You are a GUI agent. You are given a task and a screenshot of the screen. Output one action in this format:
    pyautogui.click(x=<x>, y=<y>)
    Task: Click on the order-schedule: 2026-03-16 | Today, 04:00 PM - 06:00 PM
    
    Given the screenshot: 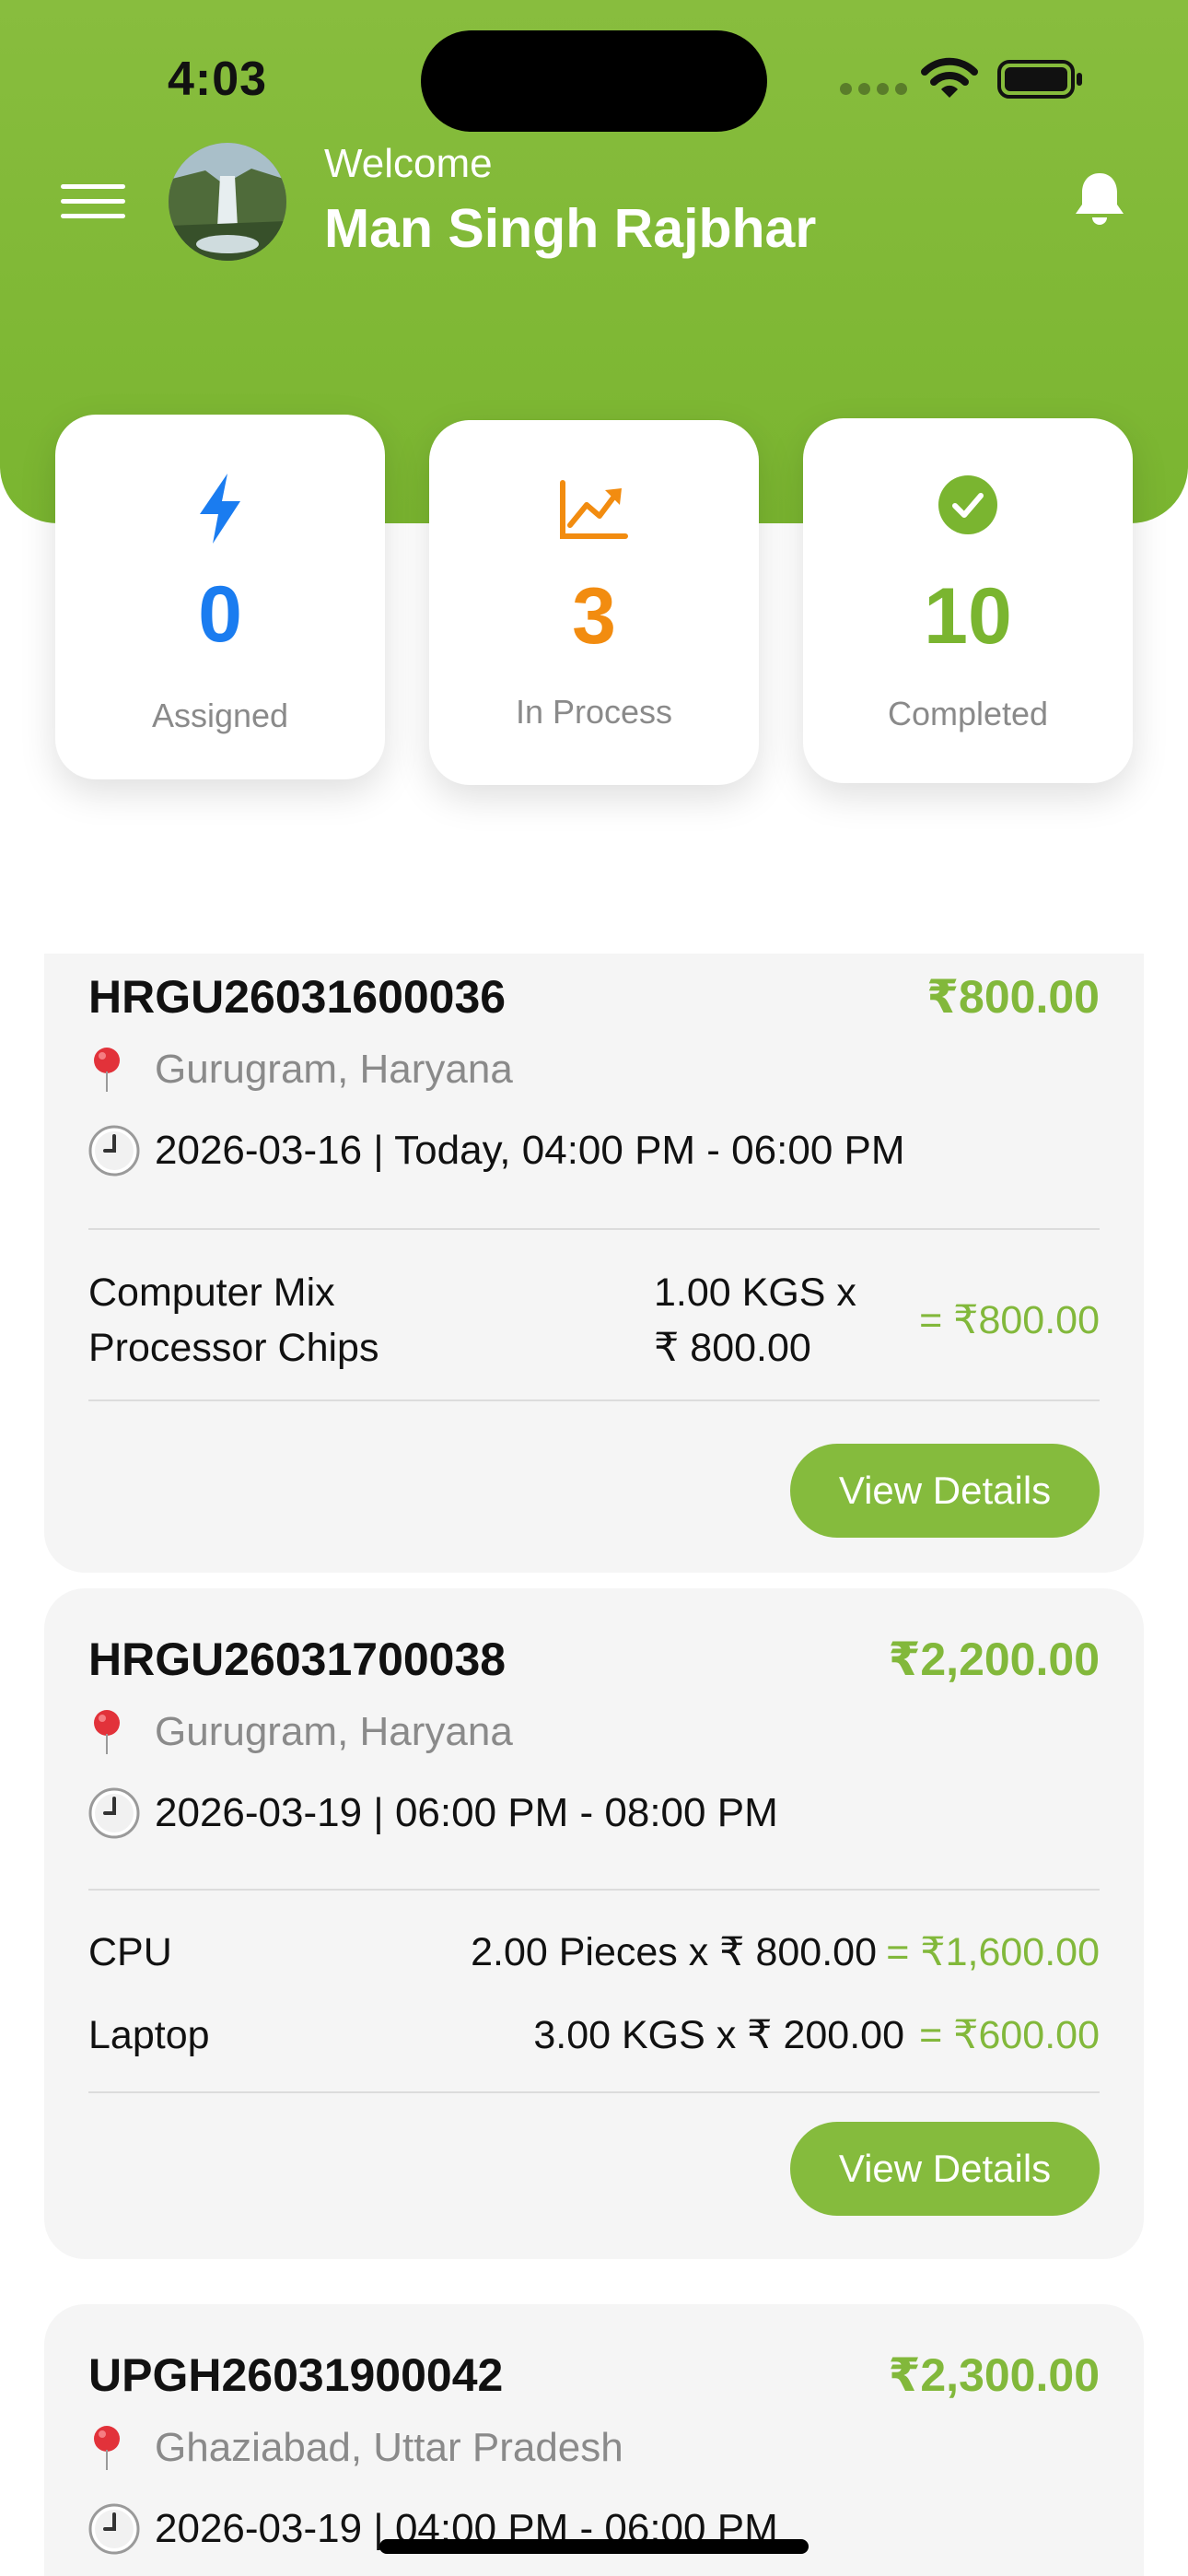 What is the action you would take?
    pyautogui.click(x=496, y=1151)
    